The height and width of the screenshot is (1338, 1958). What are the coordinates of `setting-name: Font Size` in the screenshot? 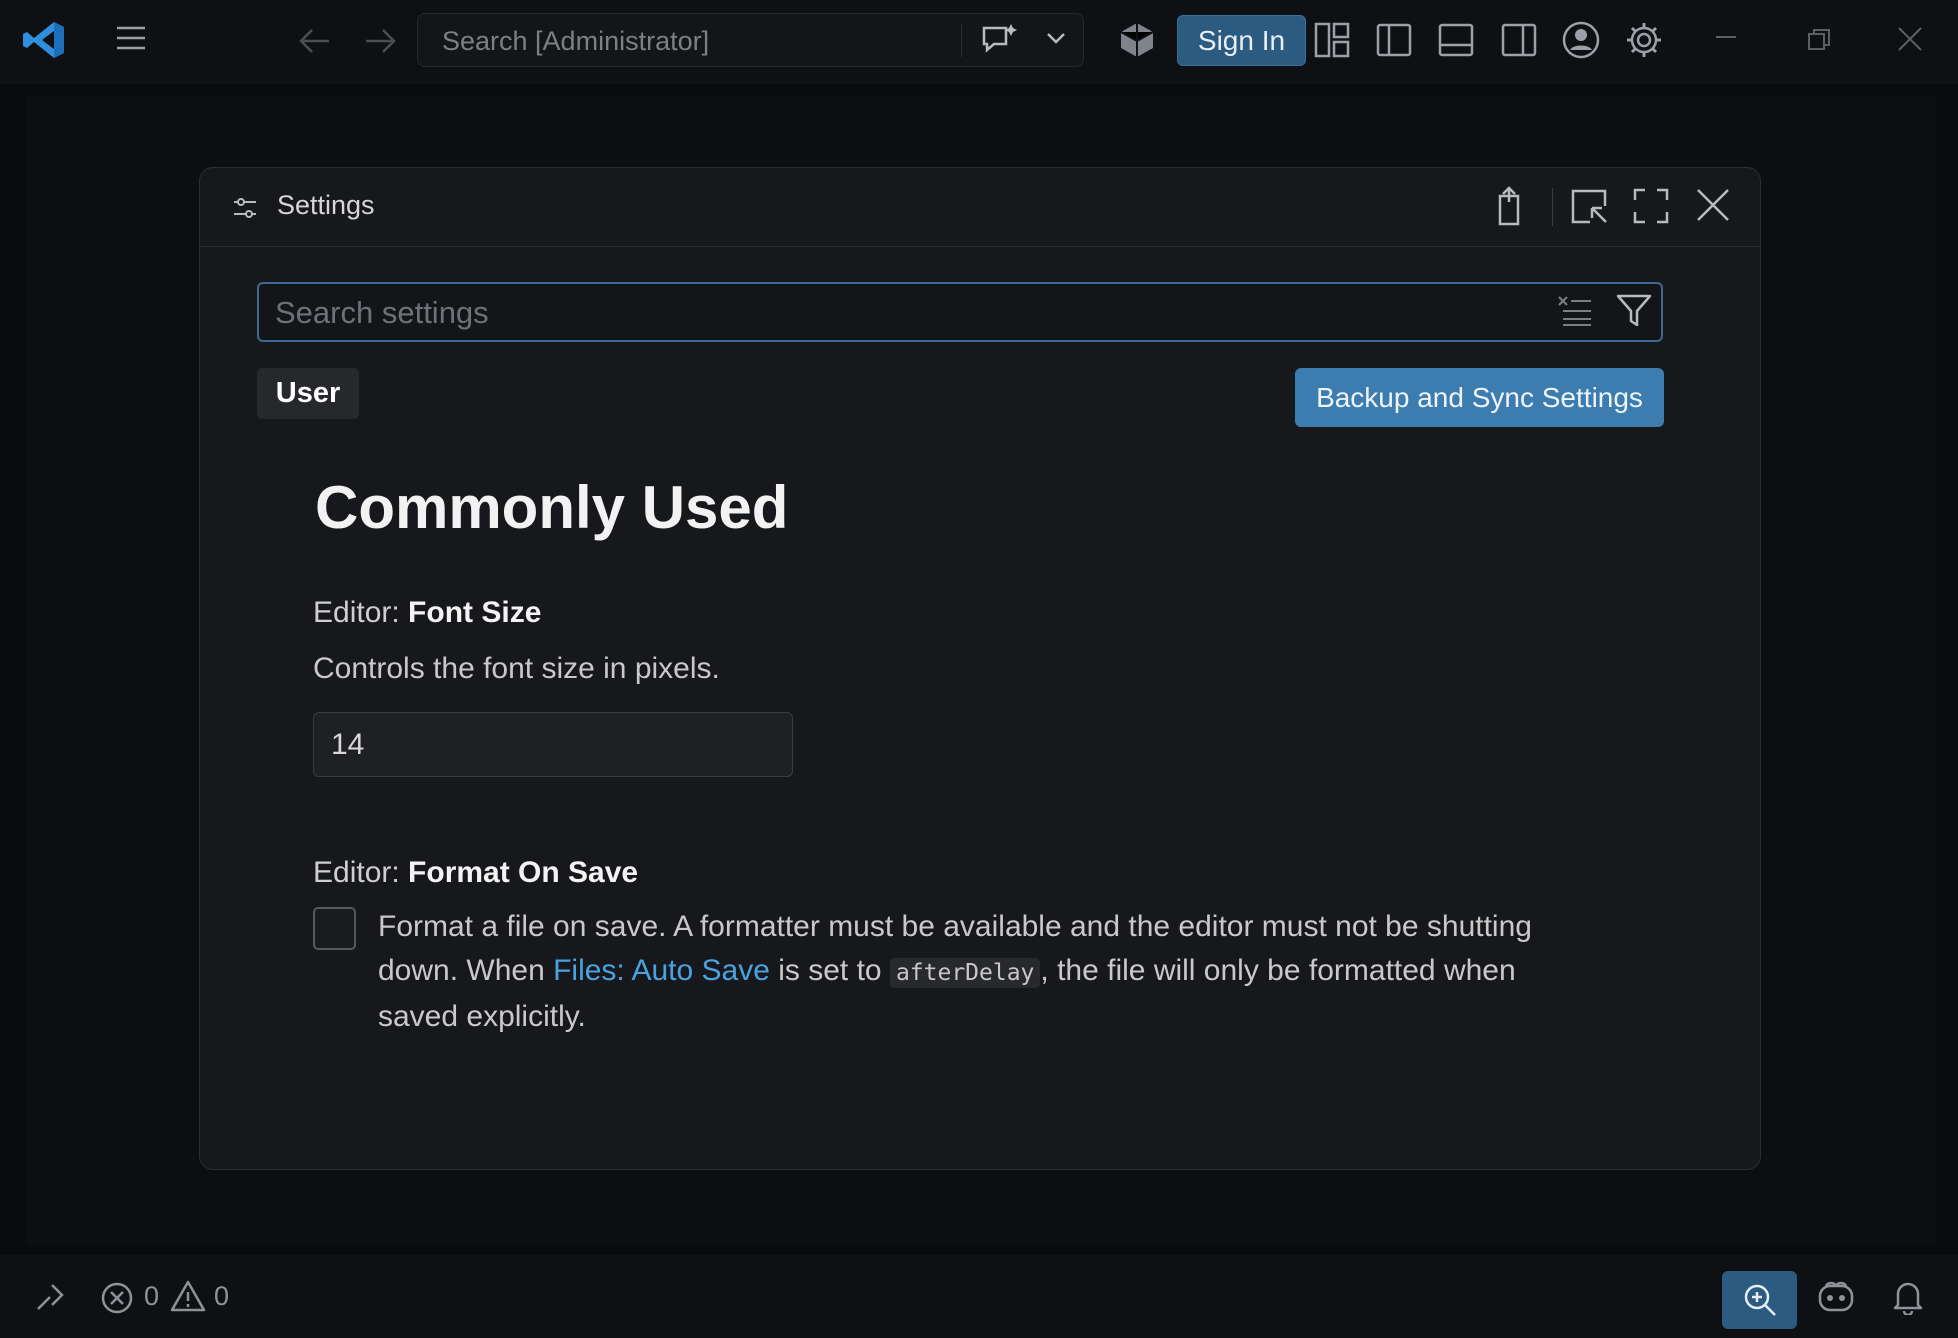 It's located at (475, 612).